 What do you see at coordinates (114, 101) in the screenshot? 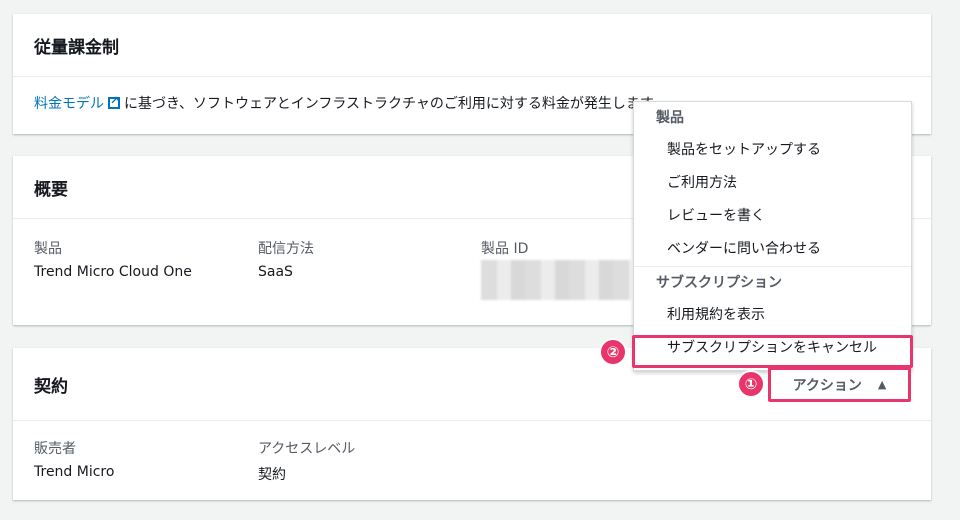
I see `external-link-icon` at bounding box center [114, 101].